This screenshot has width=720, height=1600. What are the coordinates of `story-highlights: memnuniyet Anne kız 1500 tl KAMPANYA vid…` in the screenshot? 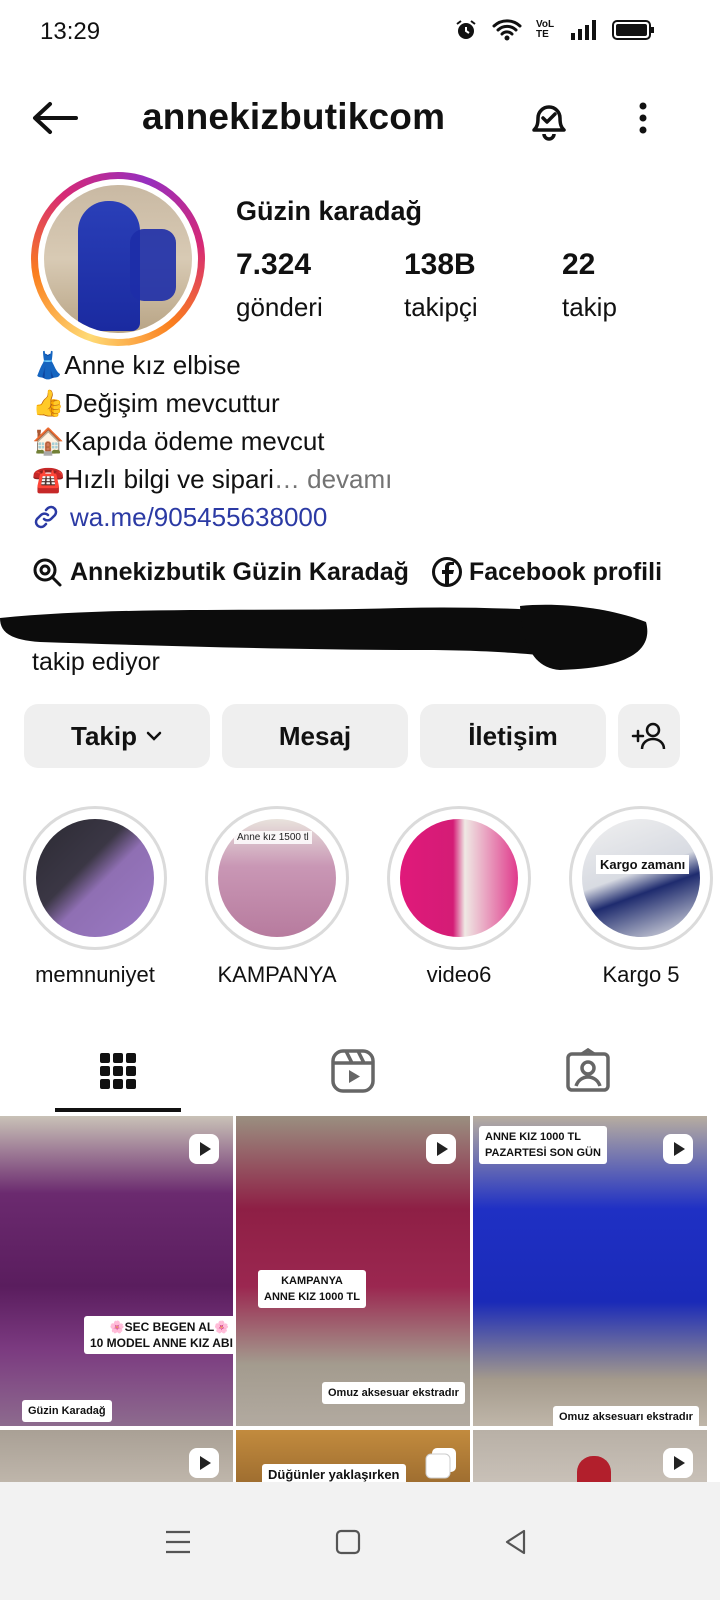 It's located at (360, 901).